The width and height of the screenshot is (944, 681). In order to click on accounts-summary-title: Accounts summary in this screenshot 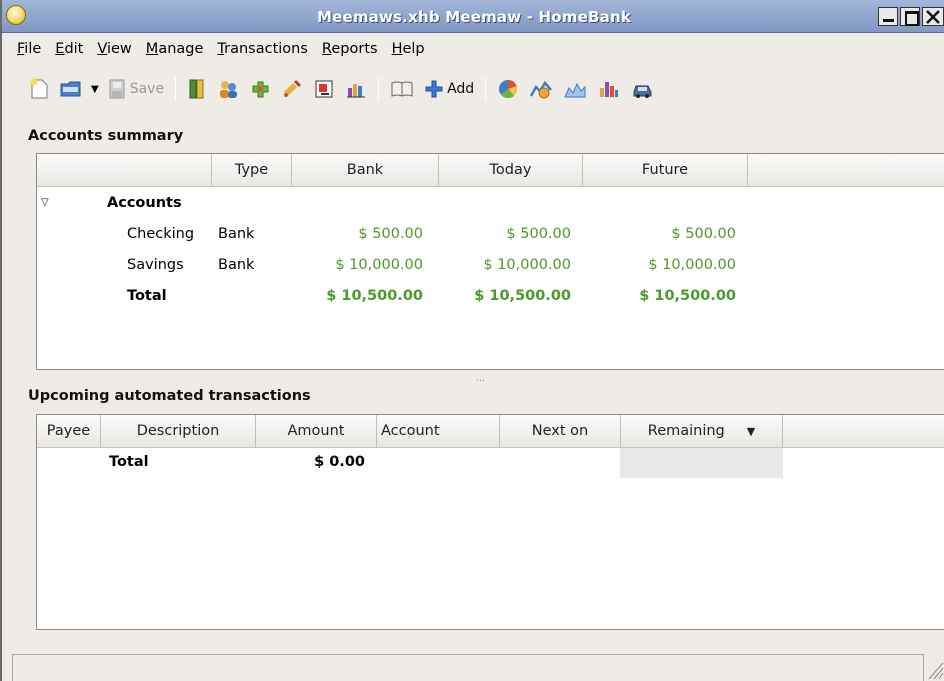, I will do `click(106, 136)`.